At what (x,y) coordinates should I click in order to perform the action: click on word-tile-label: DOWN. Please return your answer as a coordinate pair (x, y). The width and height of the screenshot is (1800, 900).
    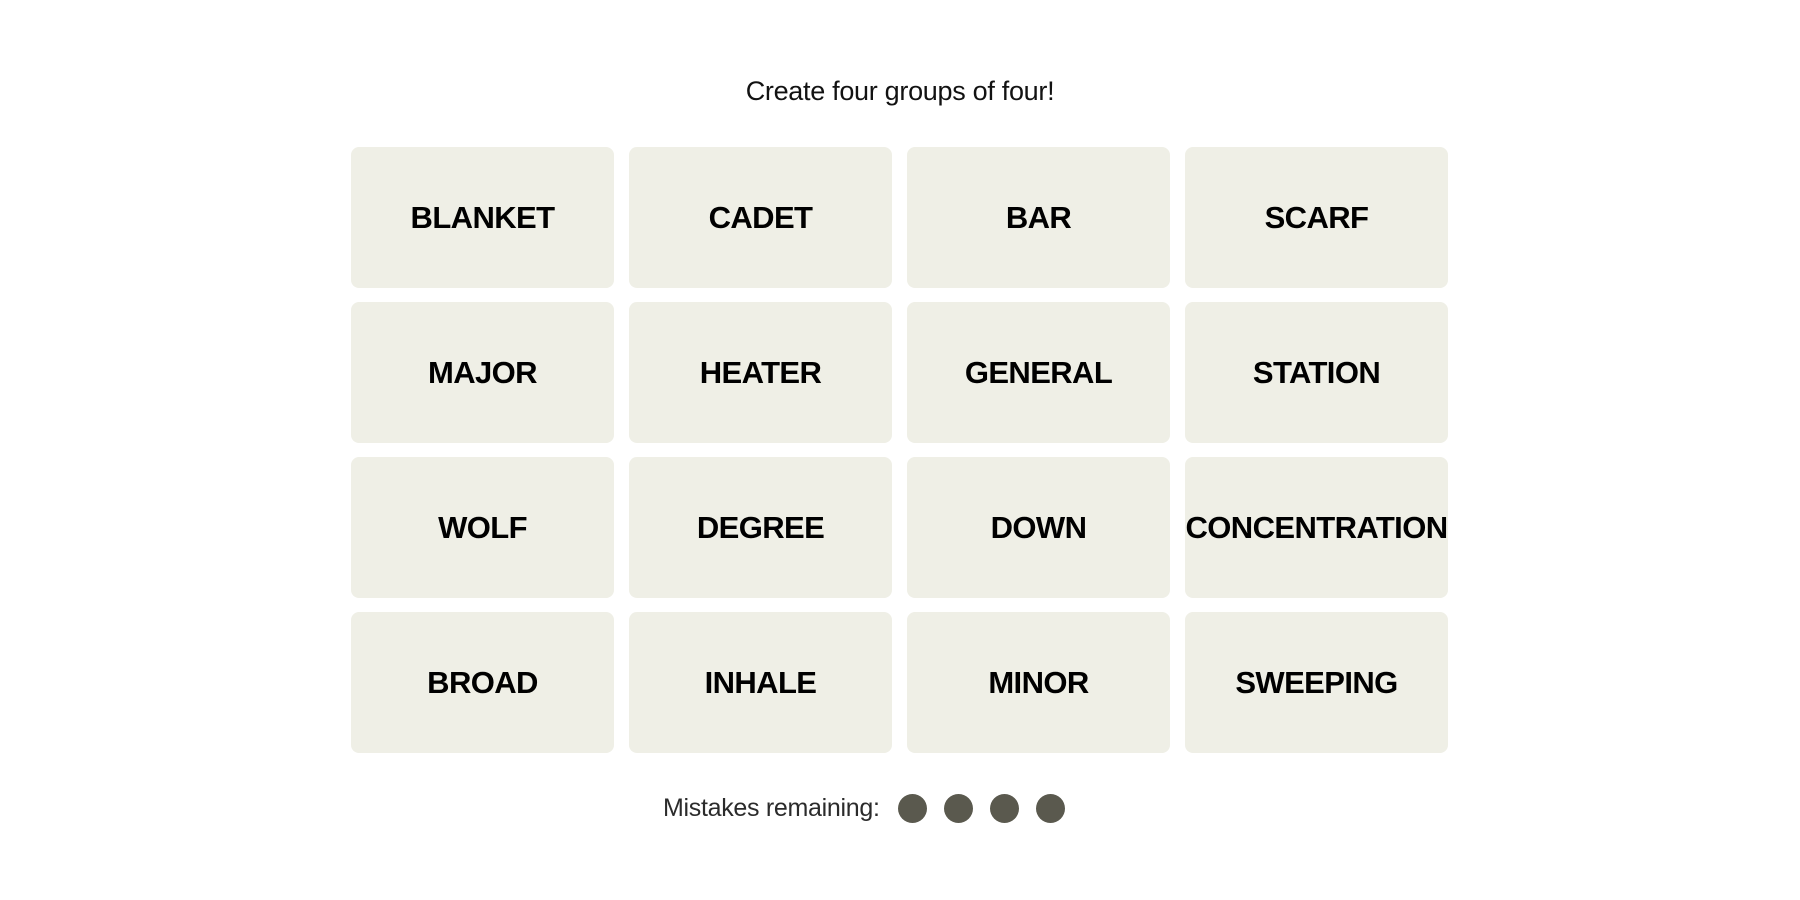
    Looking at the image, I should click on (1038, 527).